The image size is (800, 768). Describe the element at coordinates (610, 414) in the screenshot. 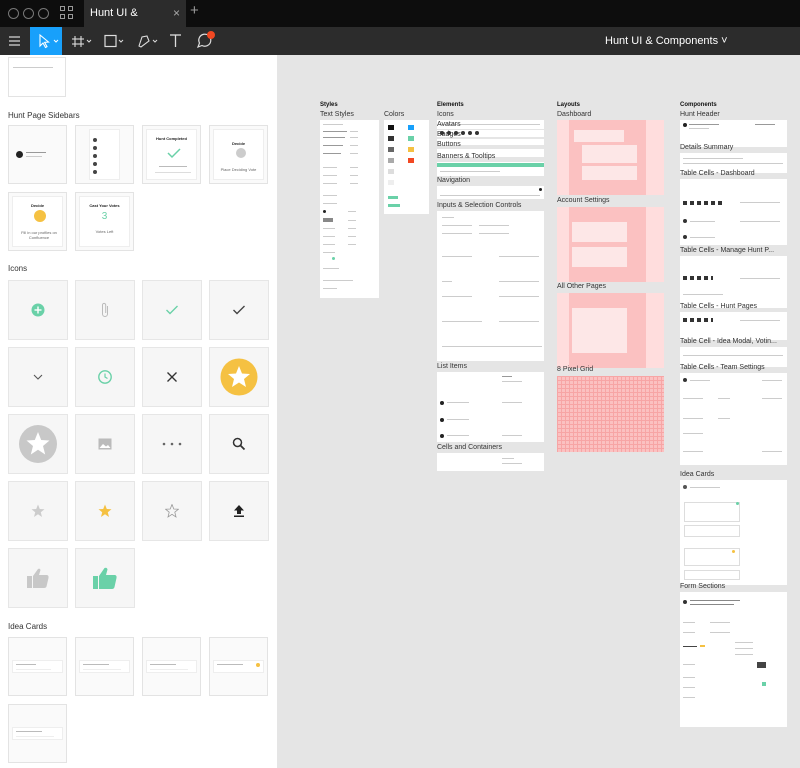

I see `artboard-8px-grid` at that location.